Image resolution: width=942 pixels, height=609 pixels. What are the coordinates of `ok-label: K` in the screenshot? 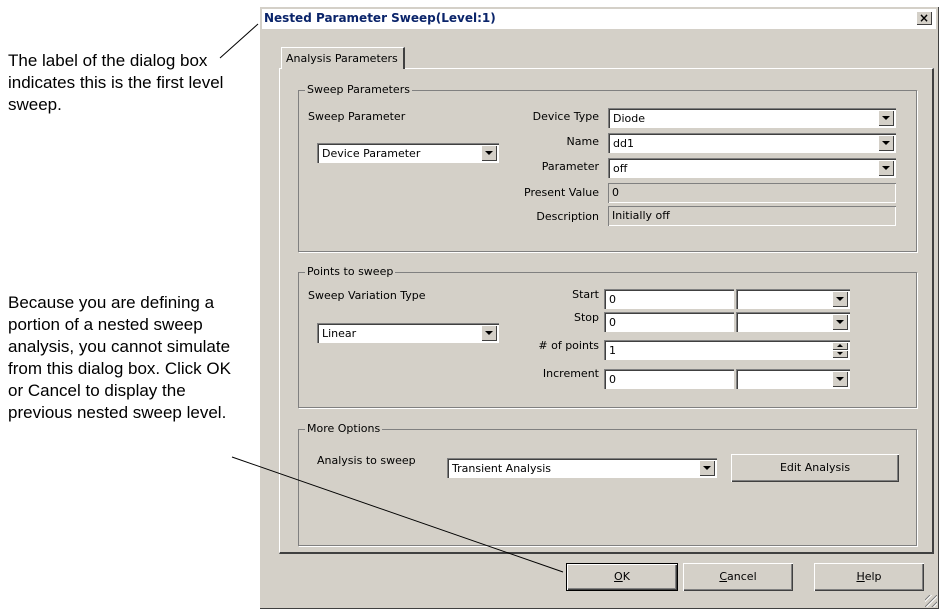 It's located at (626, 576).